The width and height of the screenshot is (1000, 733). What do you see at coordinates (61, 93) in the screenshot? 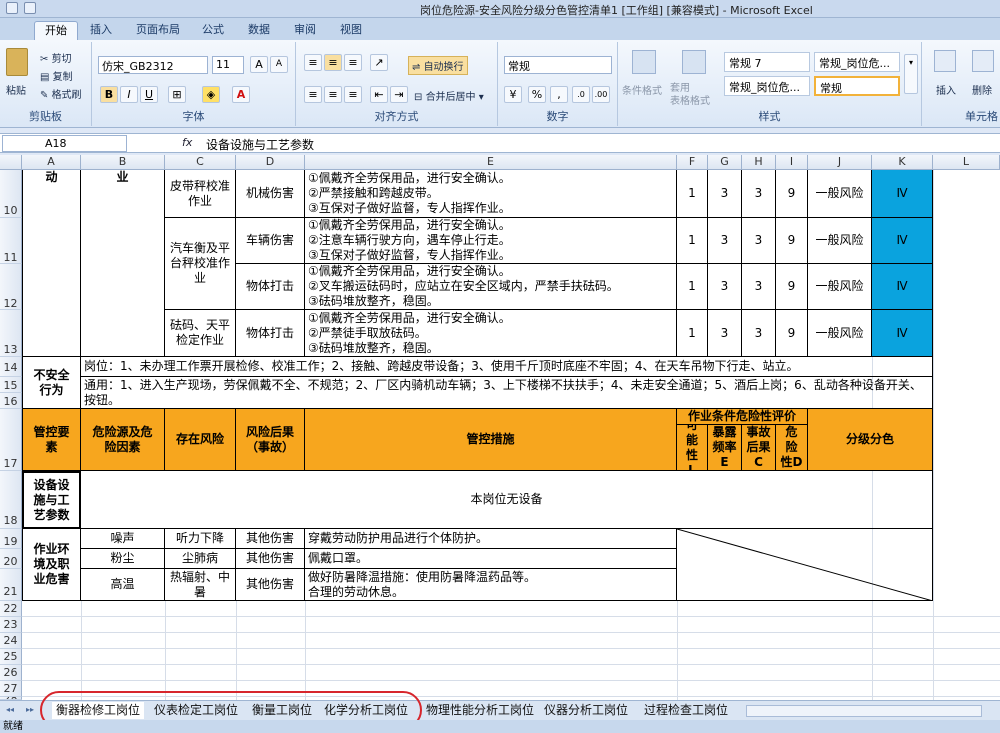
I see `format-painter-button: ✎ 格式刷` at bounding box center [61, 93].